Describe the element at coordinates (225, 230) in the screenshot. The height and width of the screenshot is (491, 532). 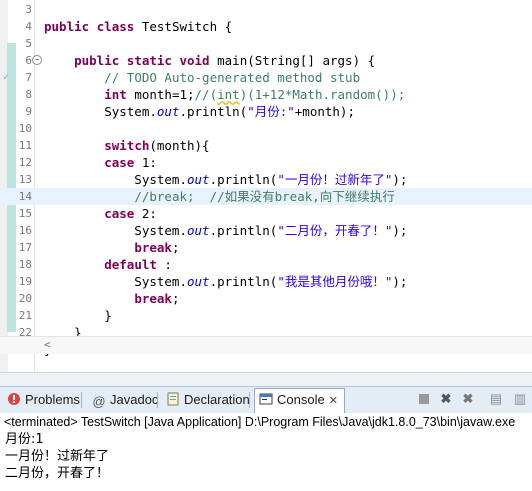
I see `code-text: System.out.println("二月份，开春了！");` at that location.